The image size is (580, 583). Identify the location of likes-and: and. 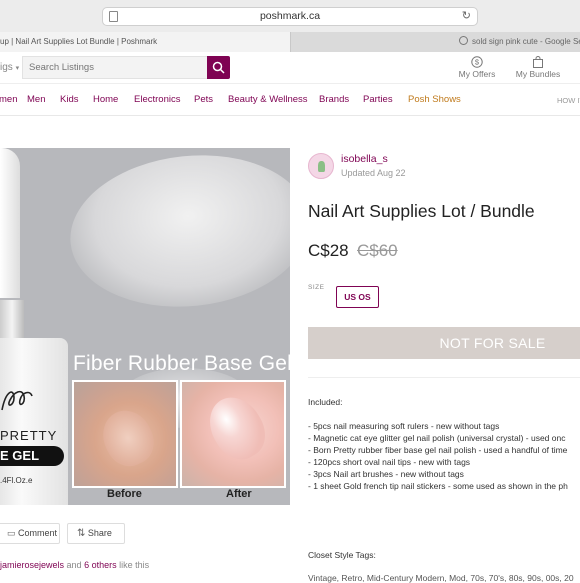
(74, 565).